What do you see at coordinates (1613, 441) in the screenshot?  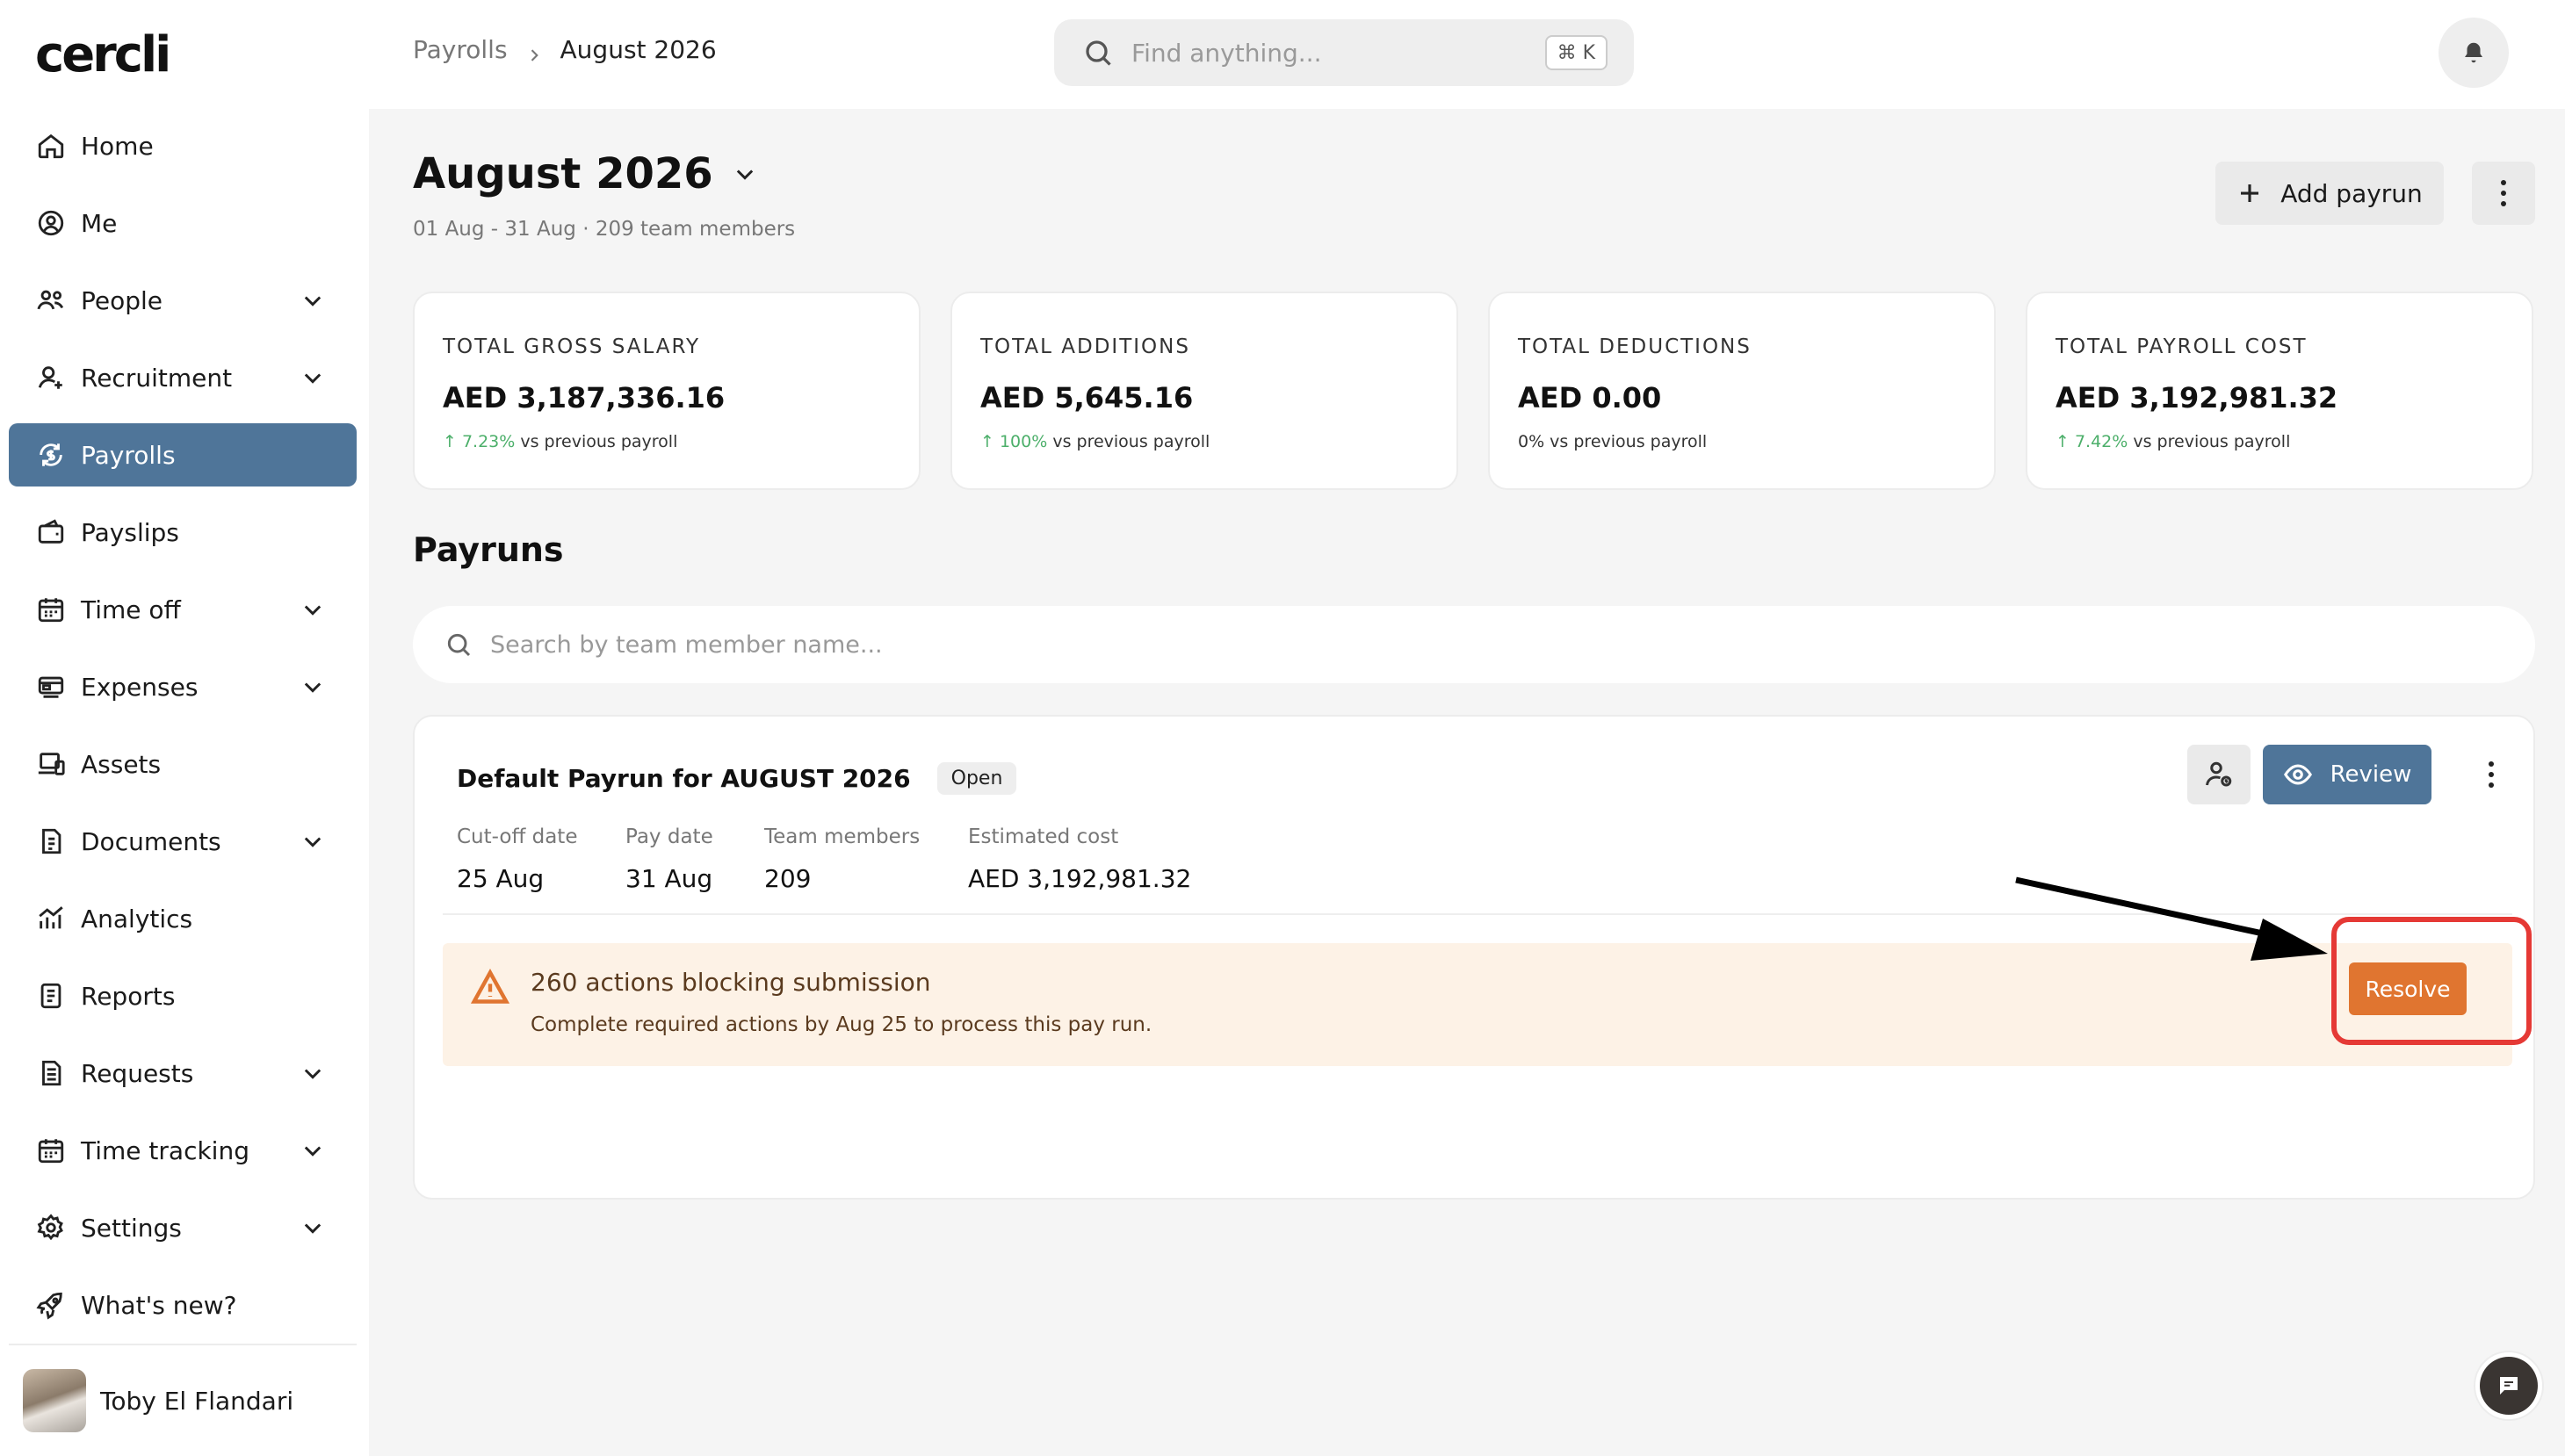 I see `stat-change-suffix: 0% vs previous payroll` at bounding box center [1613, 441].